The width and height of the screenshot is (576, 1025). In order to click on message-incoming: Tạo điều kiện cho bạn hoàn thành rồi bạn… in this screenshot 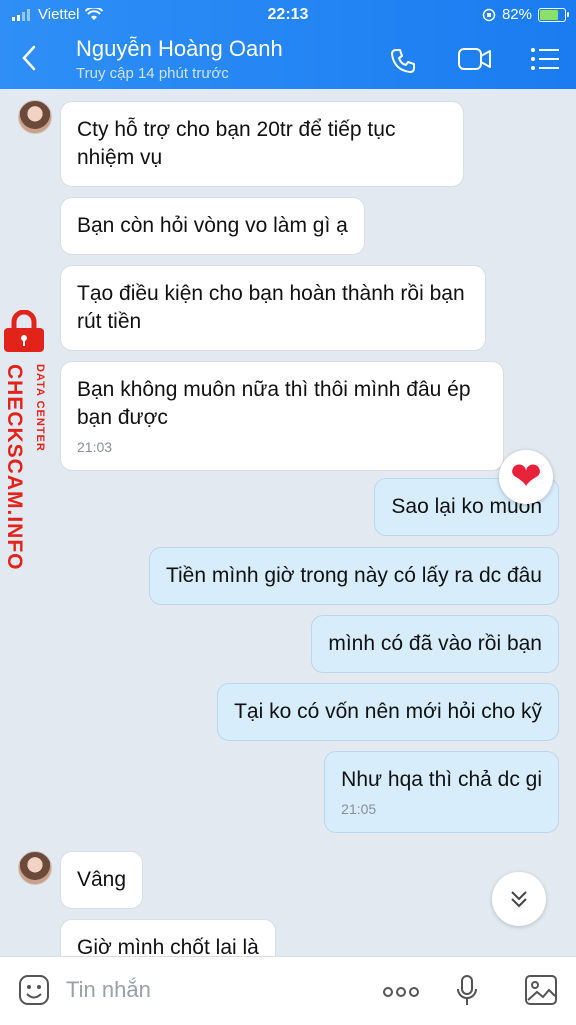, I will do `click(273, 308)`.